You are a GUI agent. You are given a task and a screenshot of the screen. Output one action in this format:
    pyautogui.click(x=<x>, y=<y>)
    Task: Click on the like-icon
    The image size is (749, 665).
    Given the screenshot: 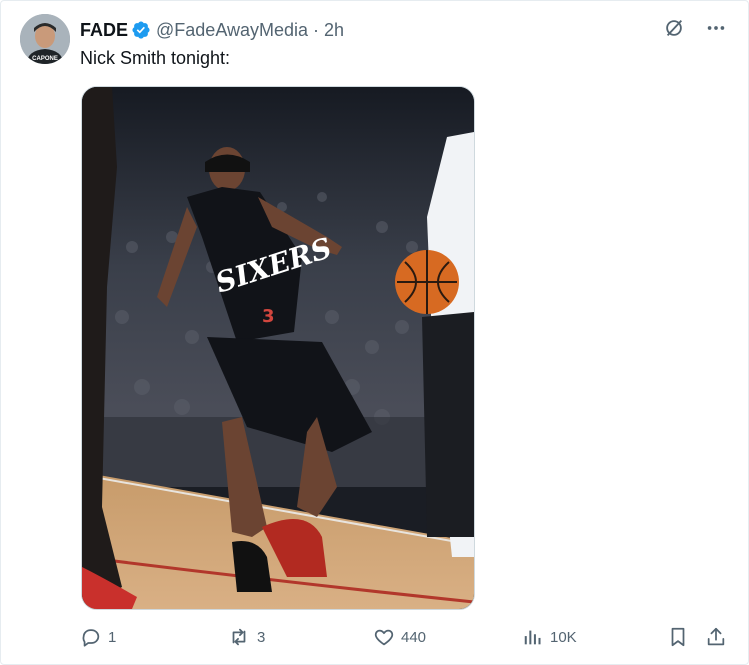 What is the action you would take?
    pyautogui.click(x=384, y=637)
    